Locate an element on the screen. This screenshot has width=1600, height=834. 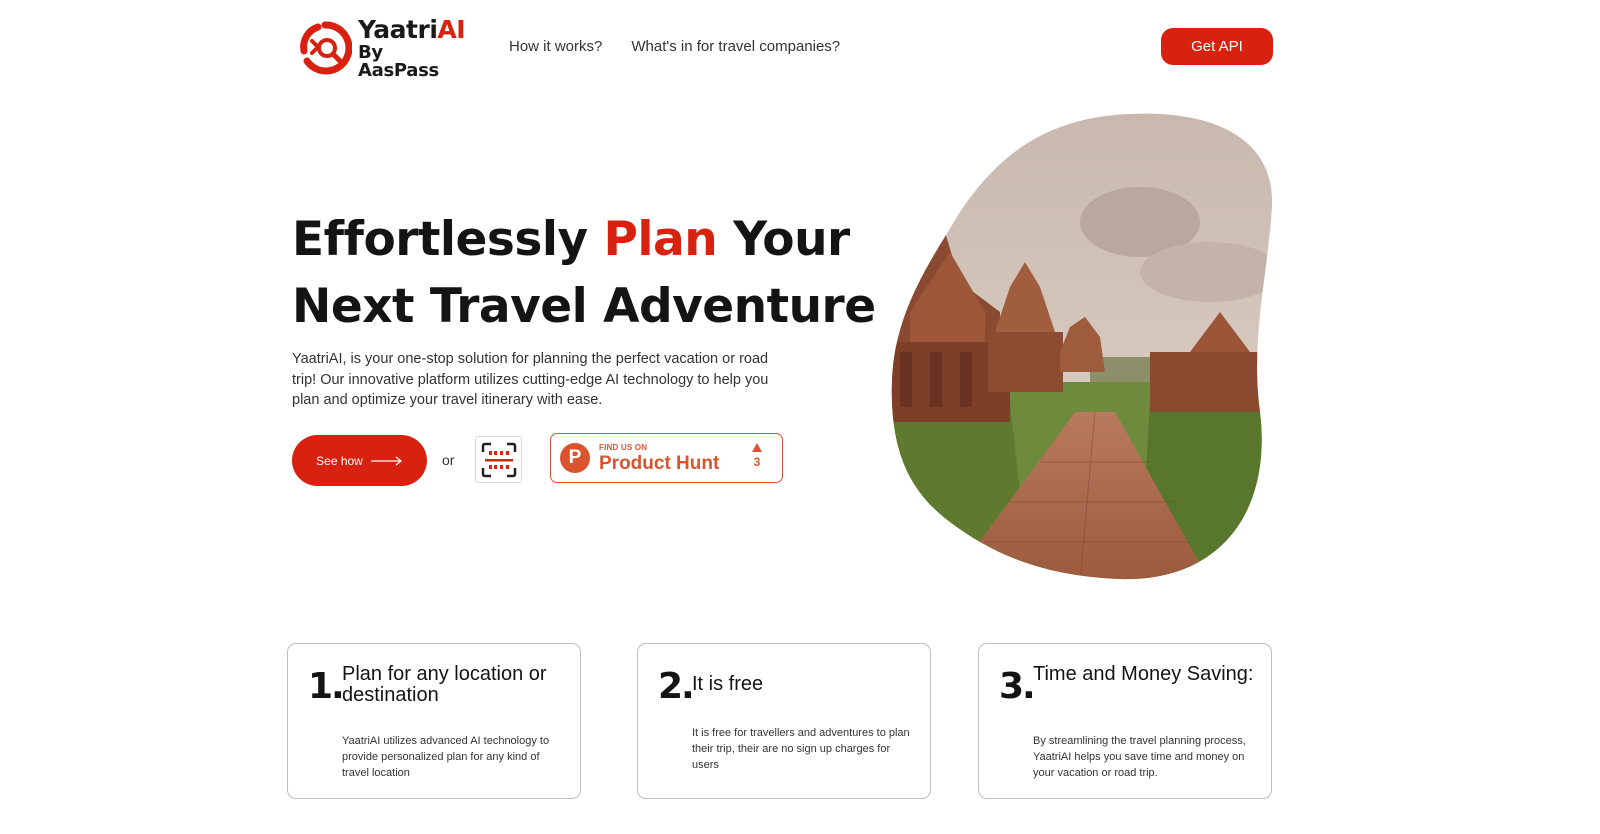
logo: YaatriAI By AasPass is located at coordinates (383, 46).